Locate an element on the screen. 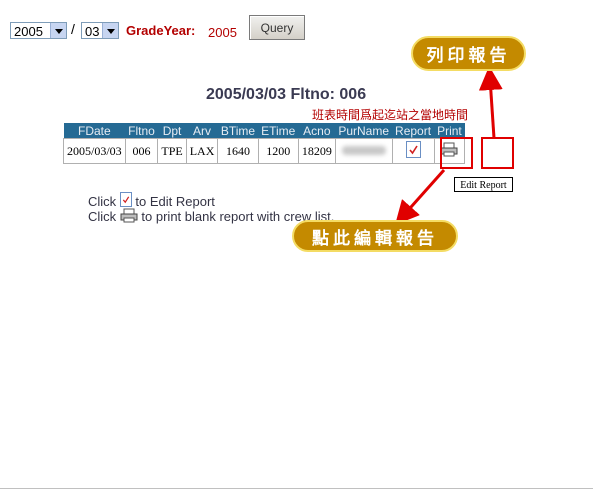  print-report-callout: 列印報告 is located at coordinates (468, 53).